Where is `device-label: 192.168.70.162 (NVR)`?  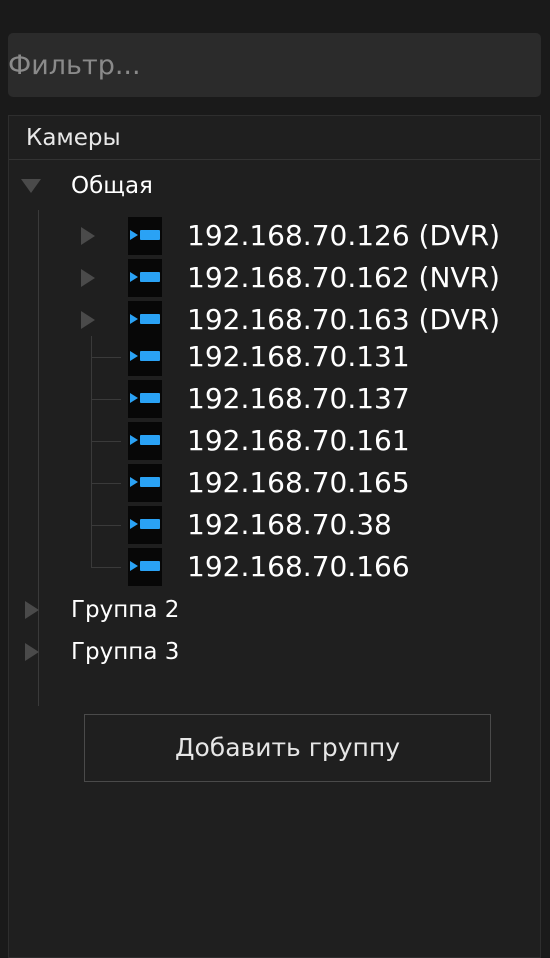
device-label: 192.168.70.162 (NVR) is located at coordinates (343, 277).